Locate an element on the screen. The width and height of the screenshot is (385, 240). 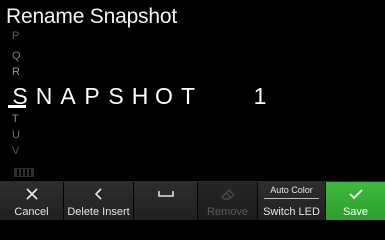
delete-insert-button-label: Delete Insert is located at coordinates (98, 212).